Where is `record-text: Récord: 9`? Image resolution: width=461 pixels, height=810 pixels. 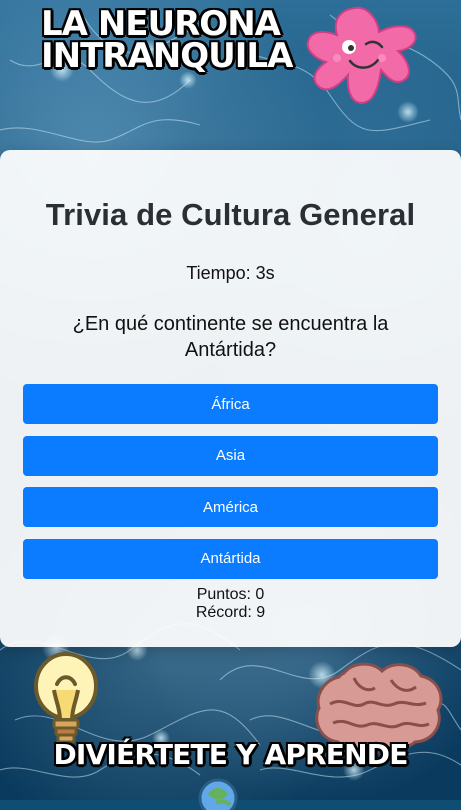
record-text: Récord: 9 is located at coordinates (230, 612).